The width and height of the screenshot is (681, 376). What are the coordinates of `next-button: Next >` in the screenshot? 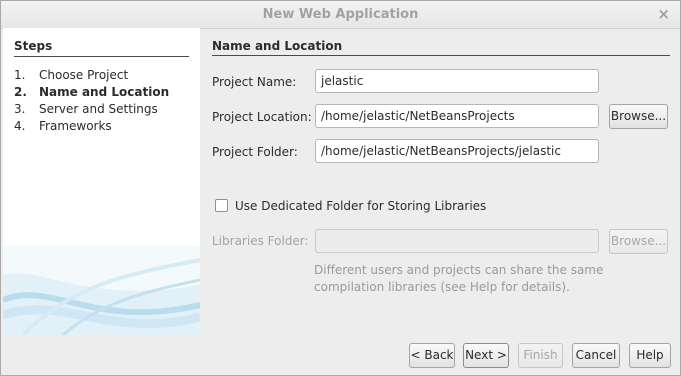 It's located at (486, 355).